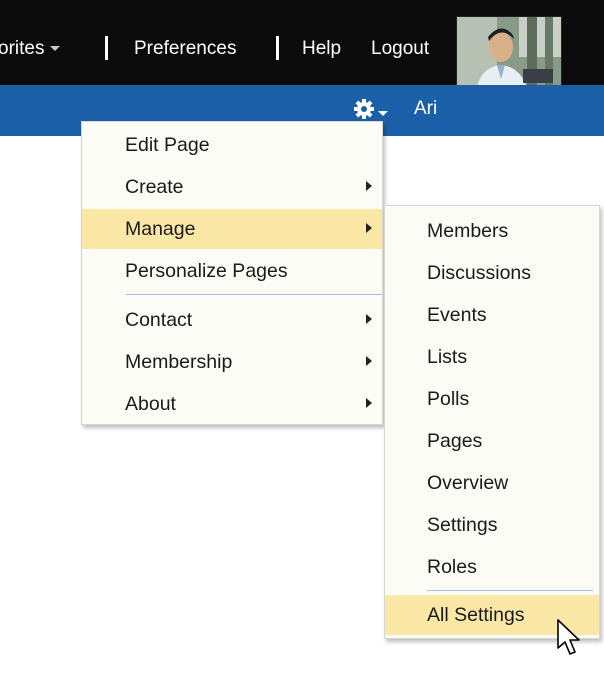  I want to click on submenu-item-polls: Polls, so click(492, 399).